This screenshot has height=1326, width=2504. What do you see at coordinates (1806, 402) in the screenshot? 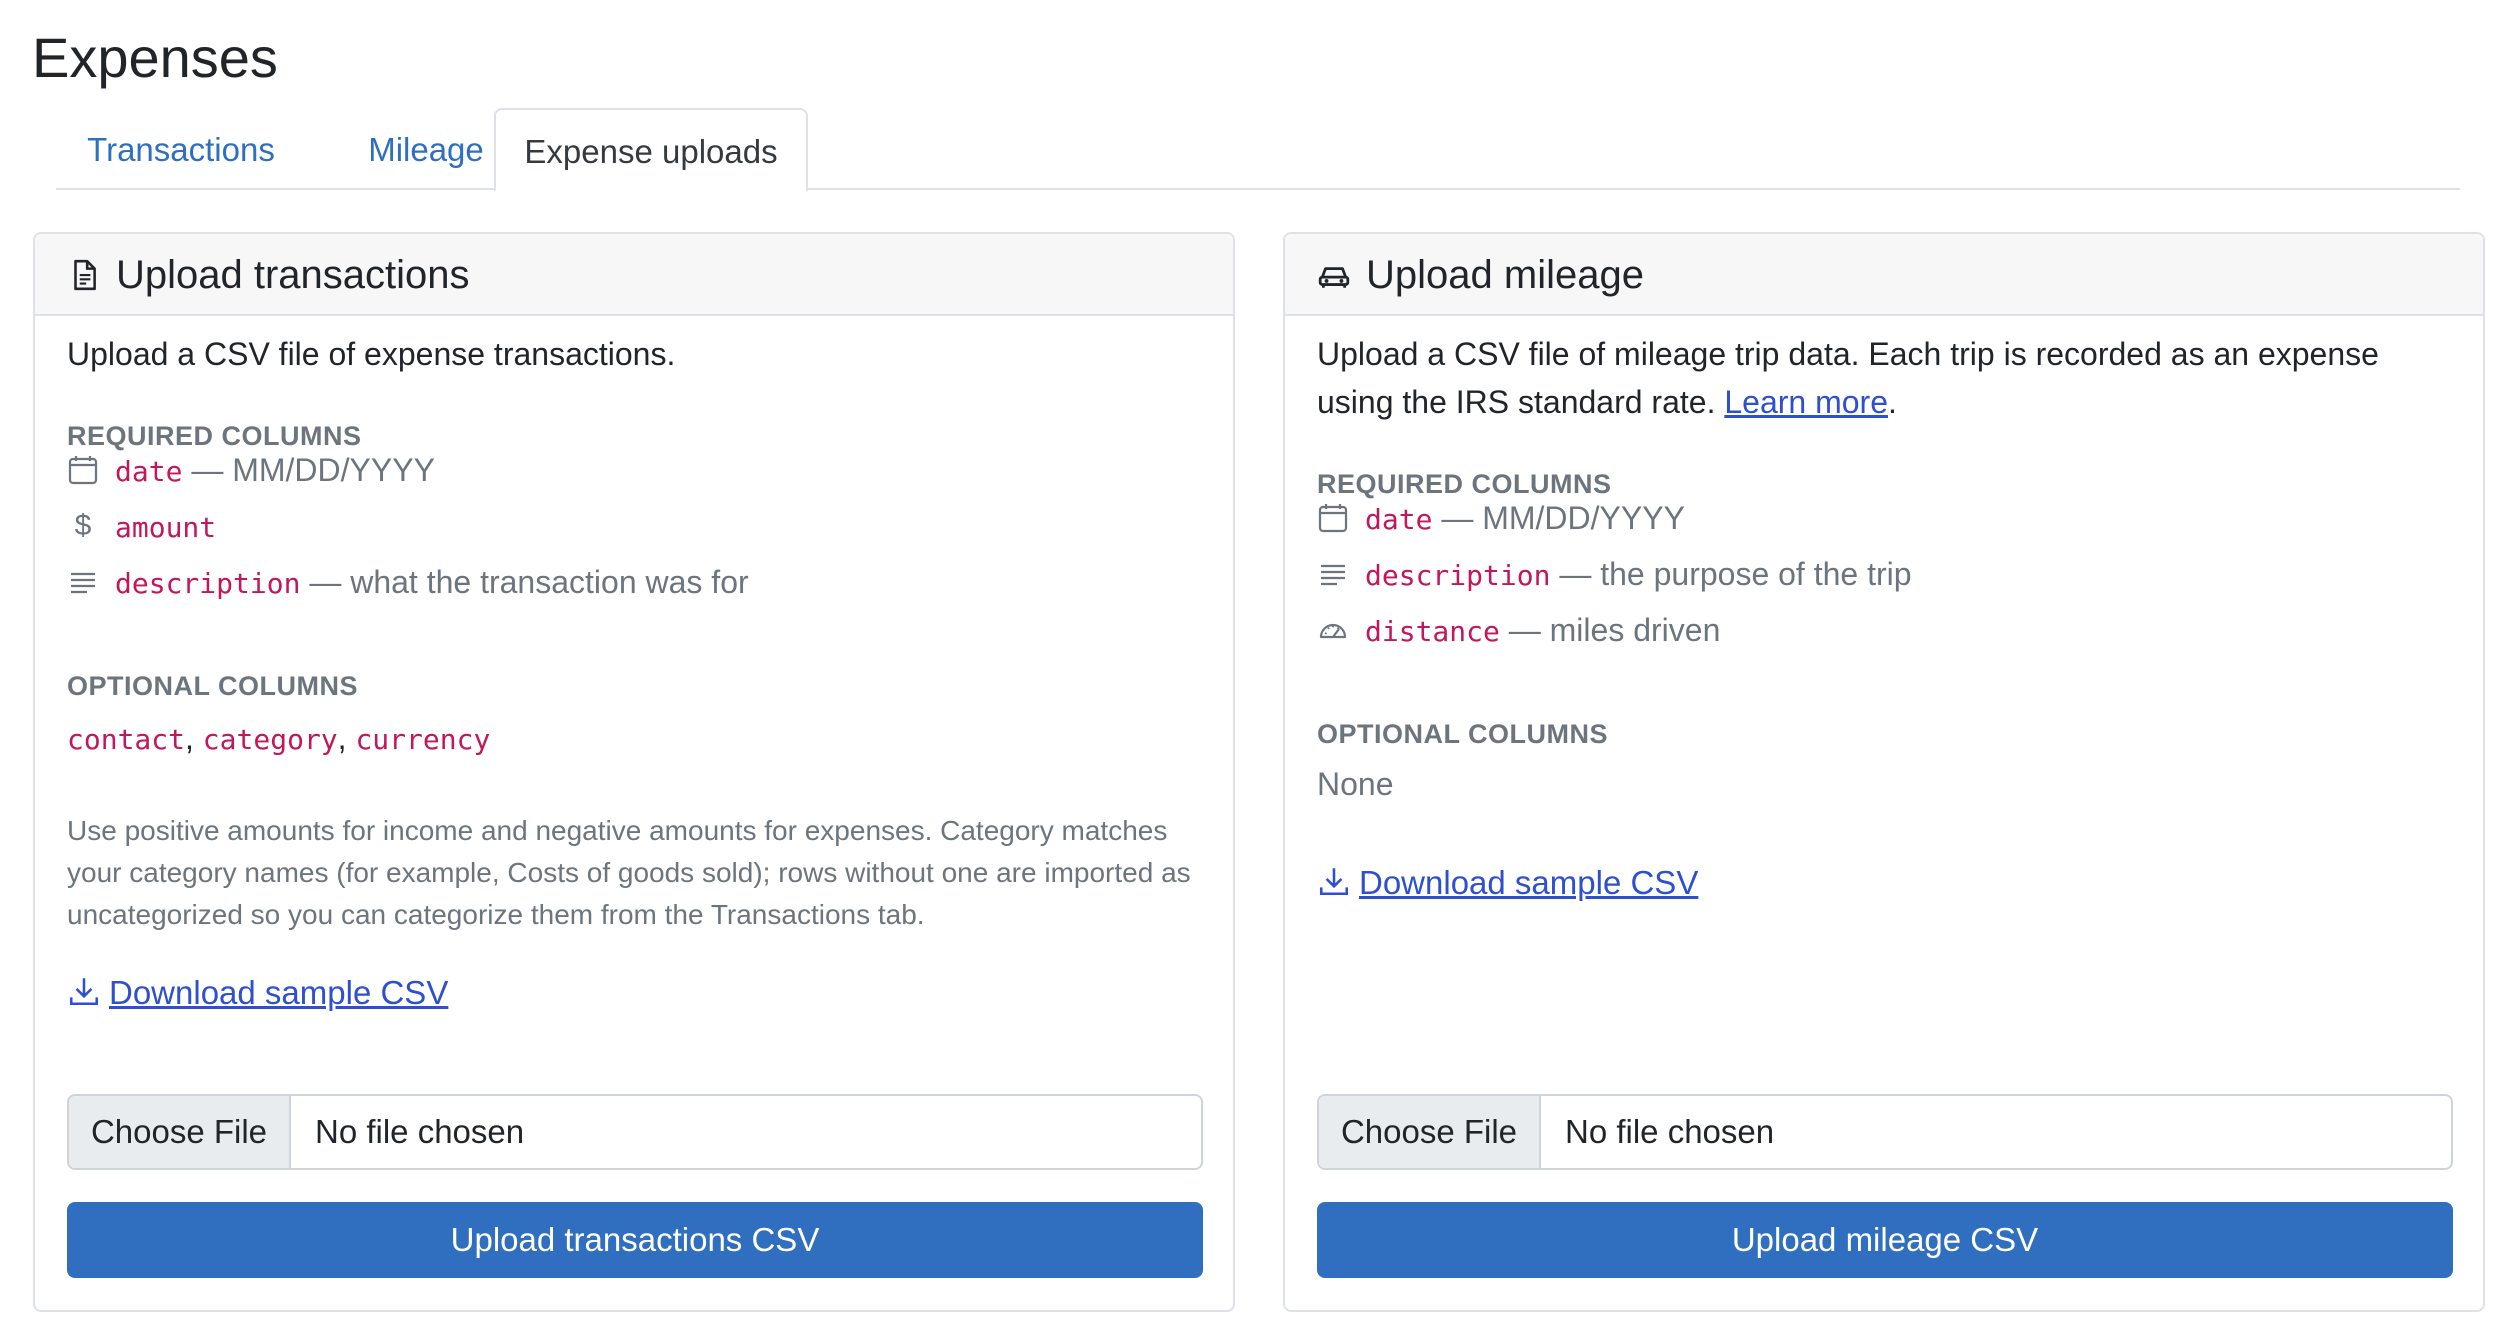
I see `learn-more-link: Learn more` at bounding box center [1806, 402].